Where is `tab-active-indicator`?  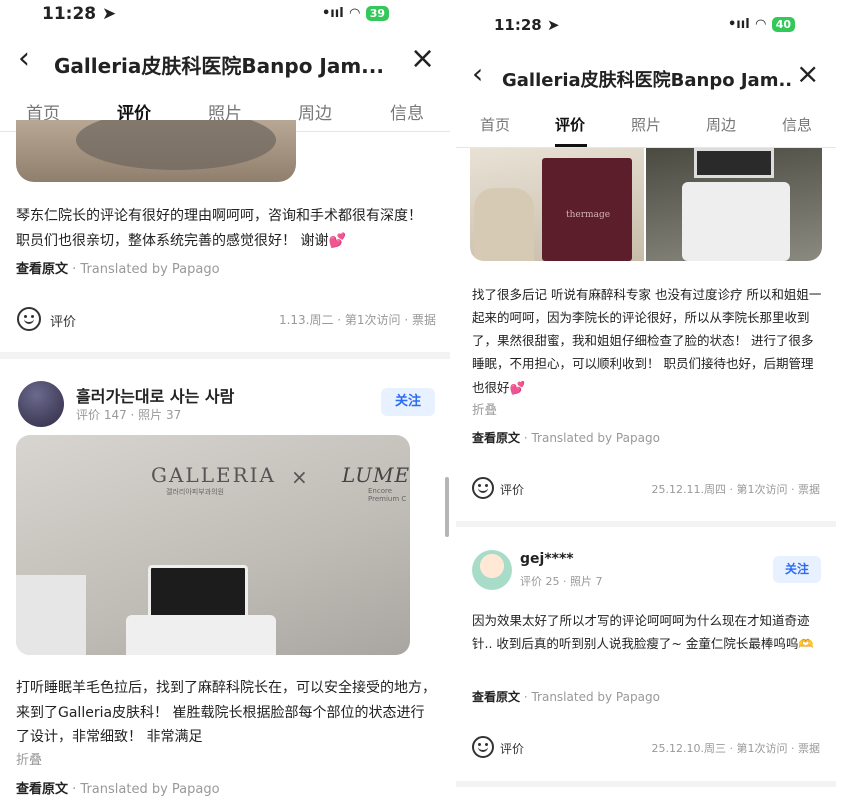
tab-active-indicator is located at coordinates (571, 145).